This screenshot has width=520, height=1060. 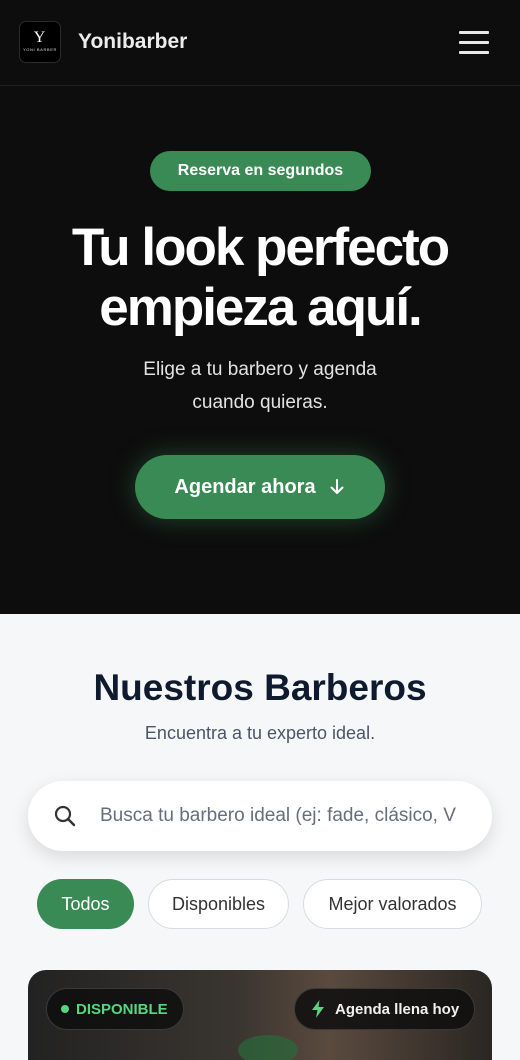 I want to click on search-input, so click(x=285, y=816).